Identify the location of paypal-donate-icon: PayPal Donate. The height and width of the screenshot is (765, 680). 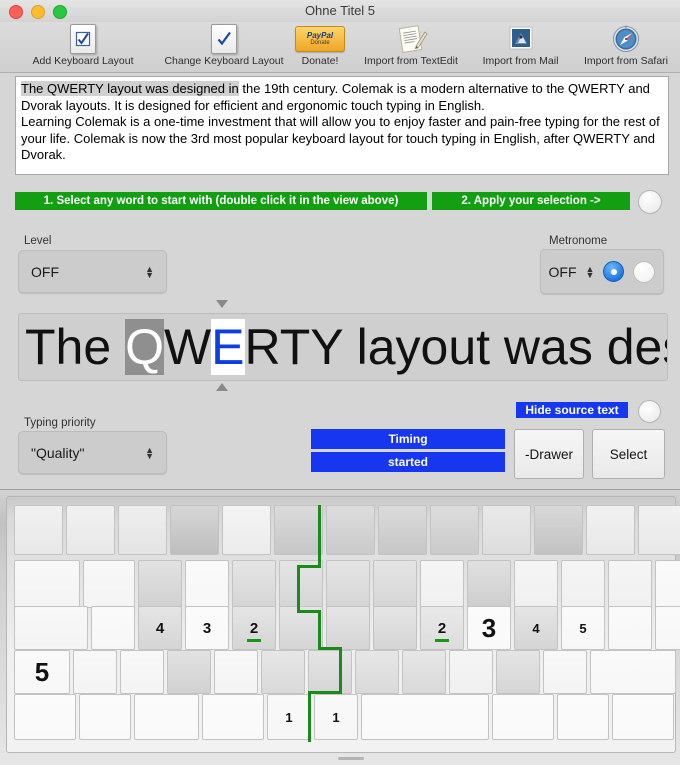
(320, 39).